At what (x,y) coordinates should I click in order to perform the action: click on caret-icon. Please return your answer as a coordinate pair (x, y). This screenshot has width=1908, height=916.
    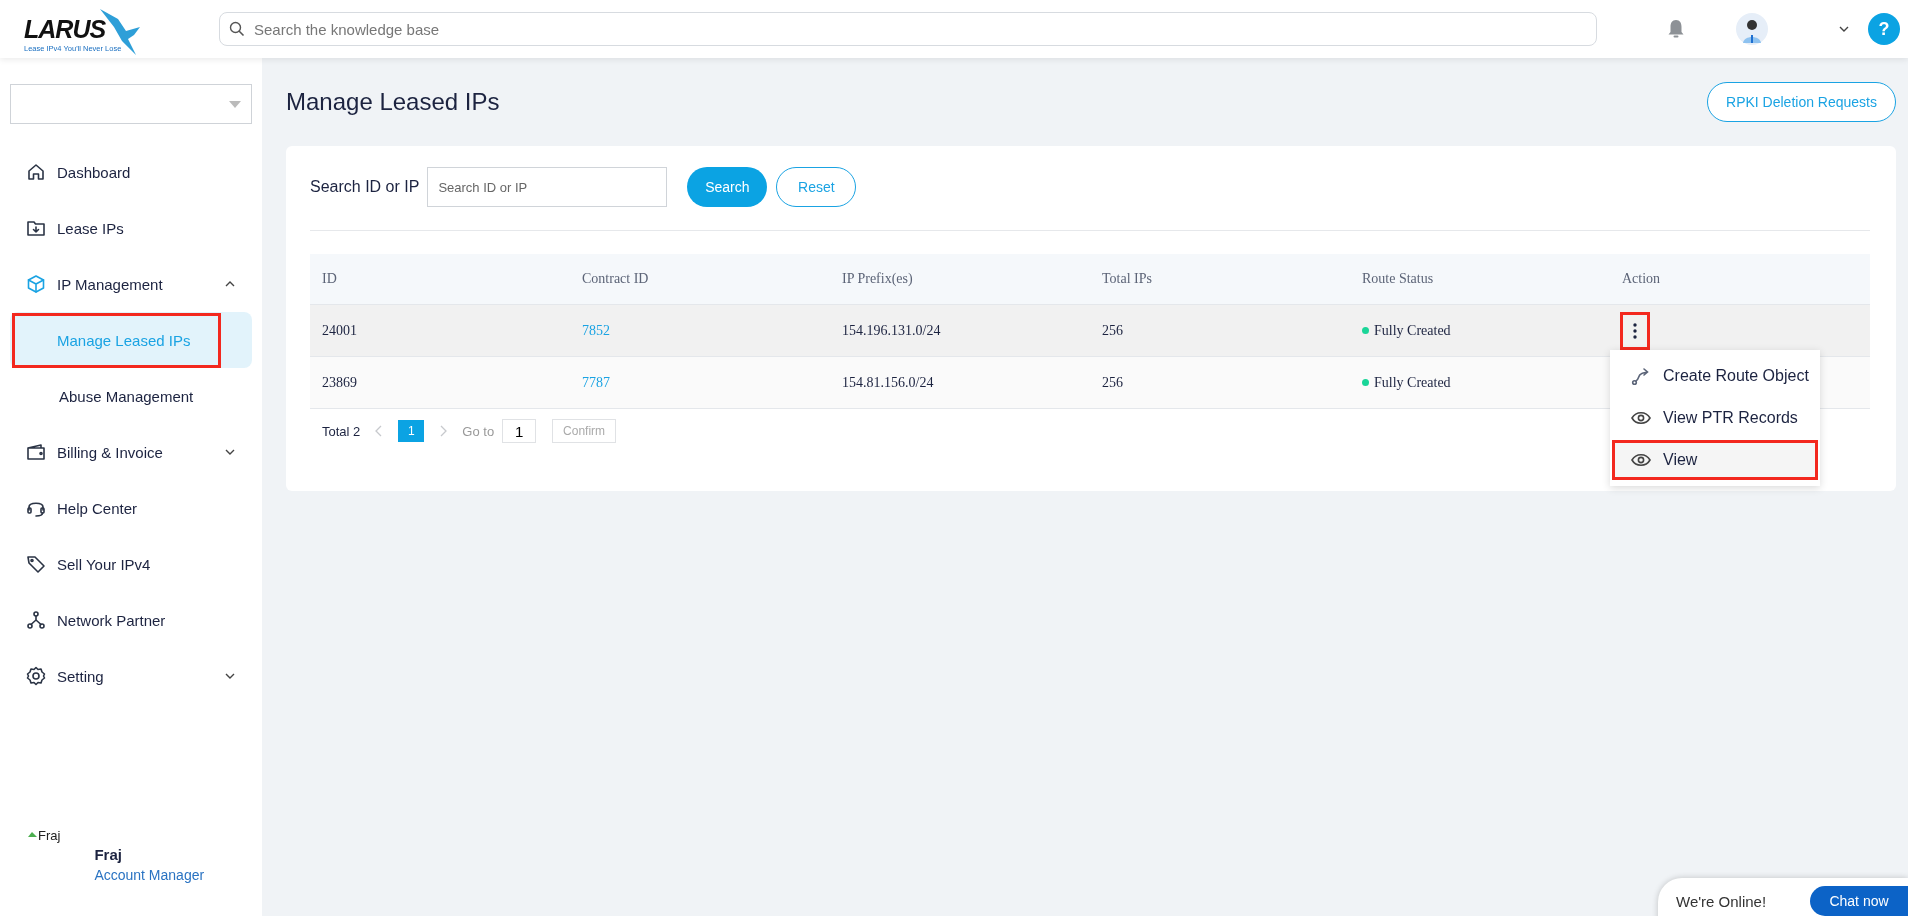
    Looking at the image, I should click on (235, 104).